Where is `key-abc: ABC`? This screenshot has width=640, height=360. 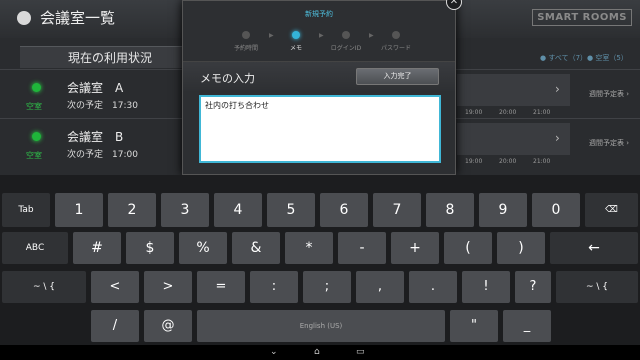 key-abc: ABC is located at coordinates (35, 248).